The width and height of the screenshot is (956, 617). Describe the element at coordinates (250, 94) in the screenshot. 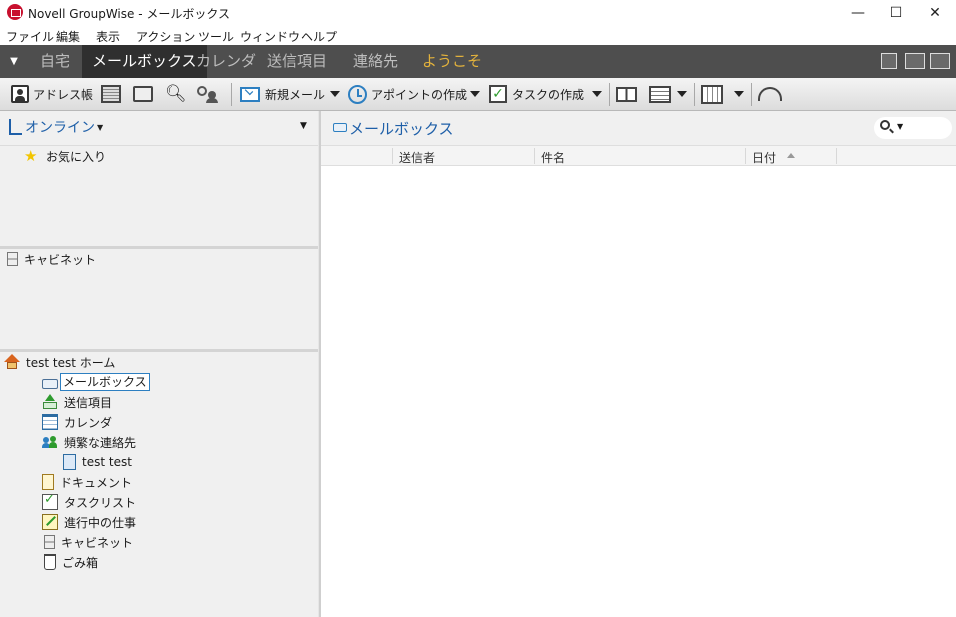

I see `new-mail-icon` at that location.